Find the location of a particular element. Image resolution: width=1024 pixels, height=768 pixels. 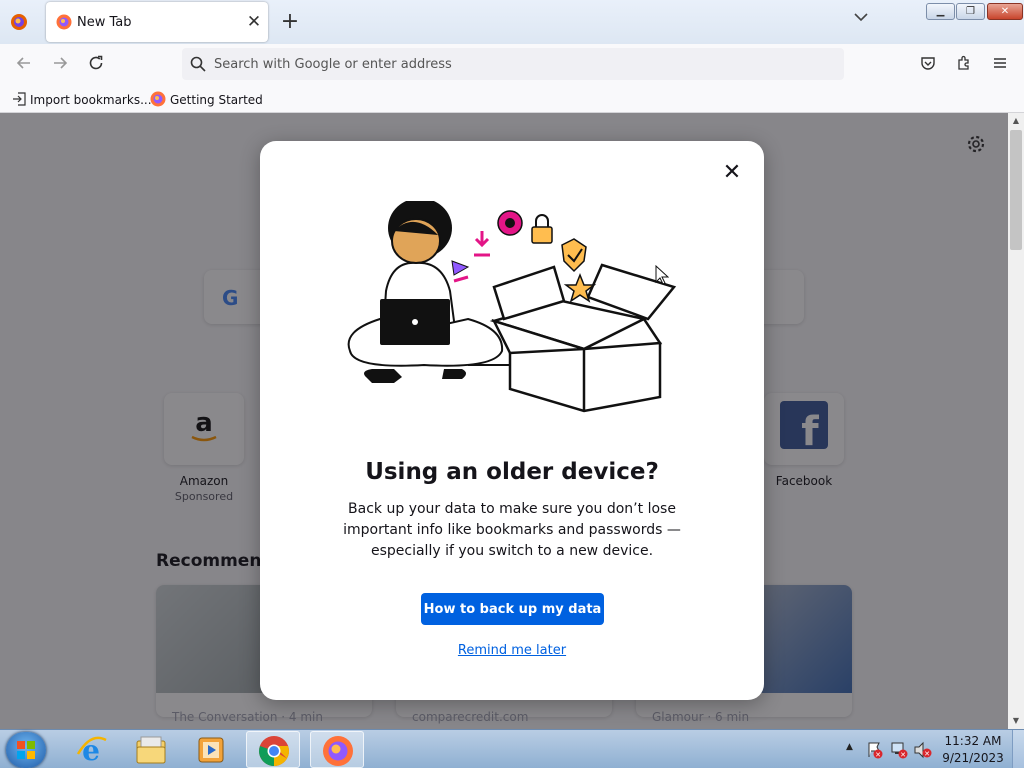

pocket-icon is located at coordinates (928, 66).